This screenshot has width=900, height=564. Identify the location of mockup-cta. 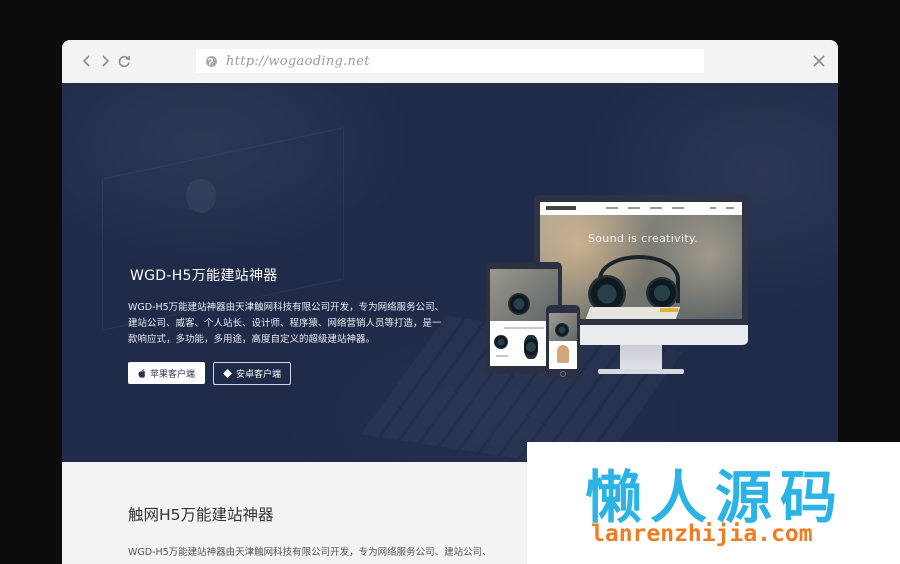
(669, 310).